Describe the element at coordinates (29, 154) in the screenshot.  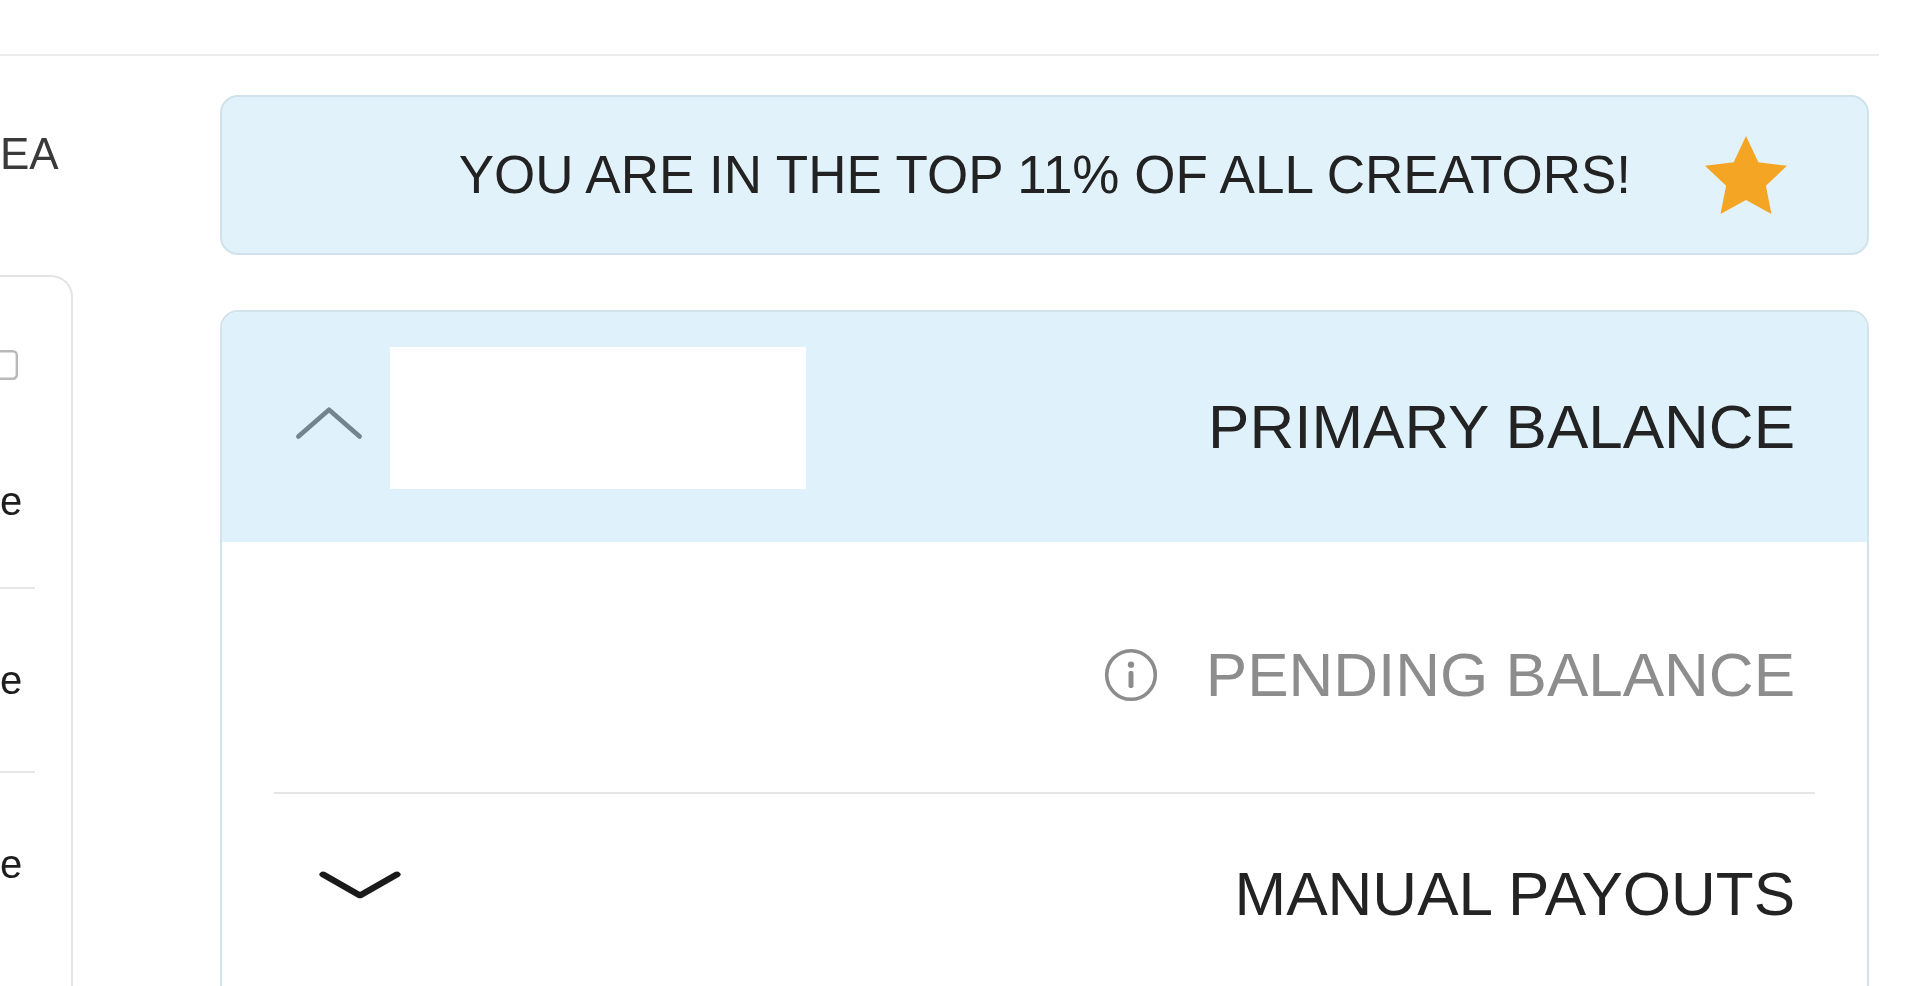
I see `section-heading: EA` at that location.